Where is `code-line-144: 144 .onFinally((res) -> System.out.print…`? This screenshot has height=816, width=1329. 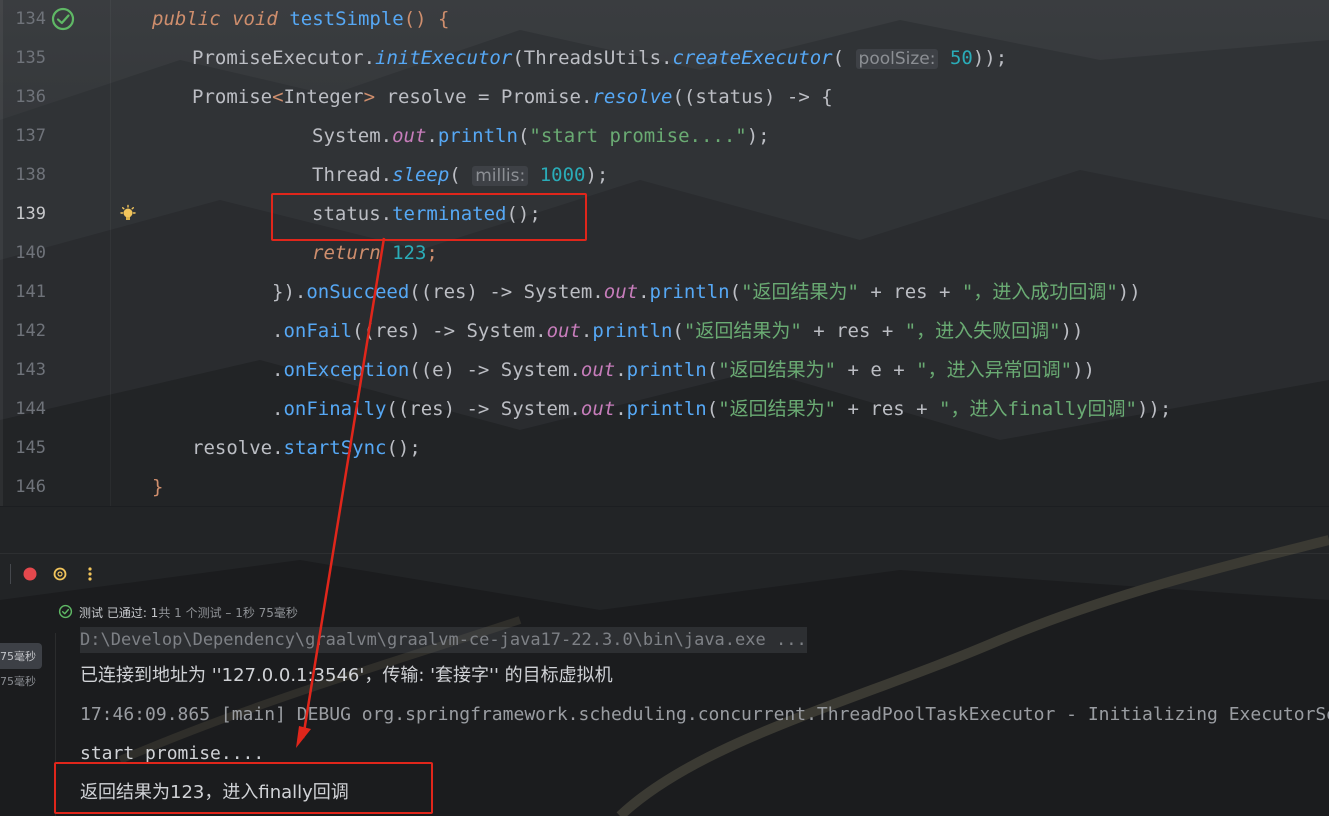
code-line-144: 144 .onFinally((res) -> System.out.print… is located at coordinates (664, 409).